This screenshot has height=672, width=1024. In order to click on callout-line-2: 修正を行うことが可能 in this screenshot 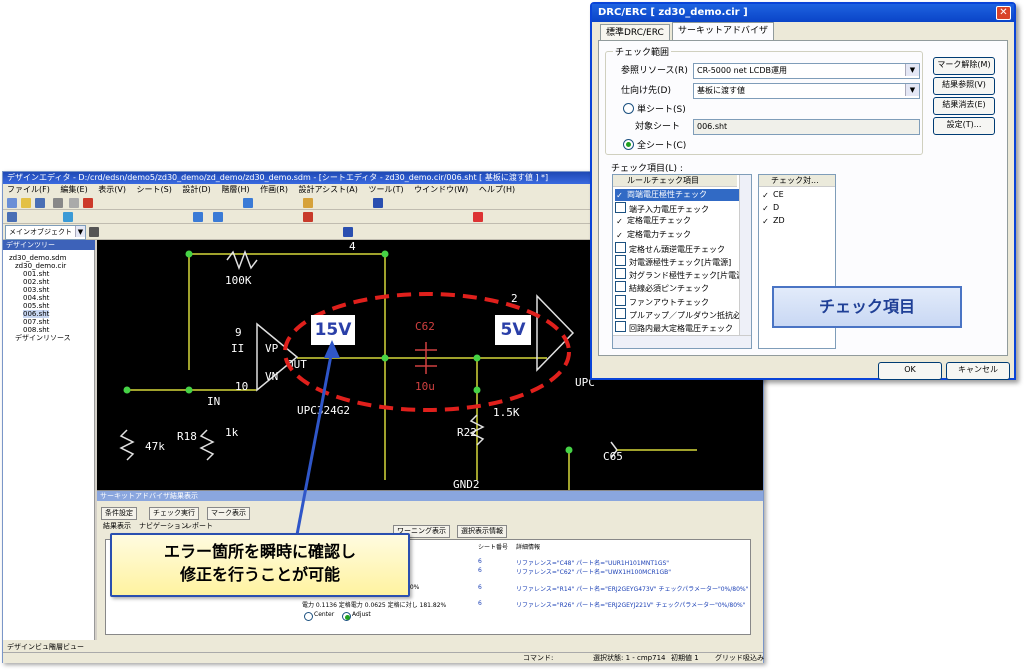, I will do `click(259, 574)`.